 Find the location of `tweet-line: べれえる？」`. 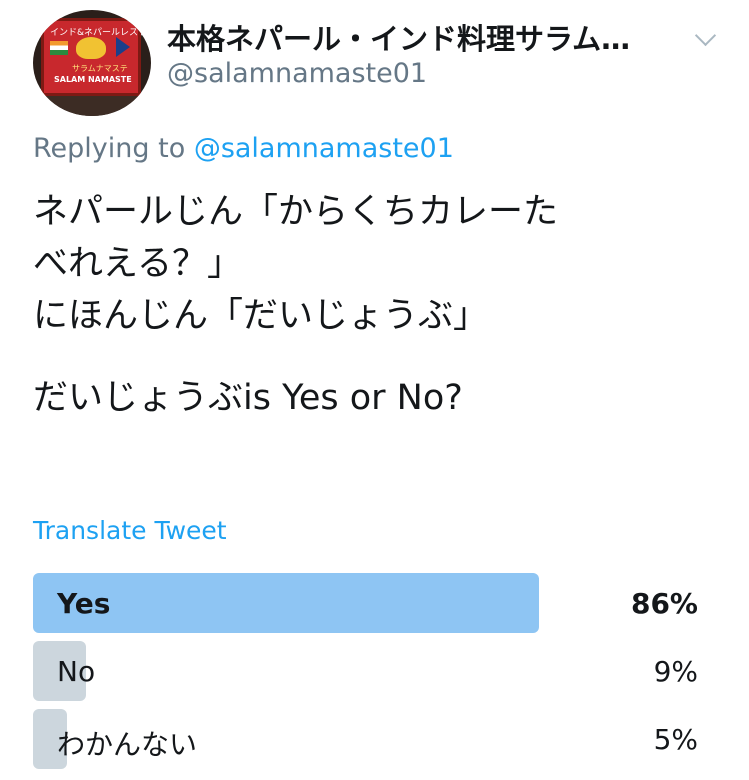

tweet-line: べれえる？」 is located at coordinates (137, 264).